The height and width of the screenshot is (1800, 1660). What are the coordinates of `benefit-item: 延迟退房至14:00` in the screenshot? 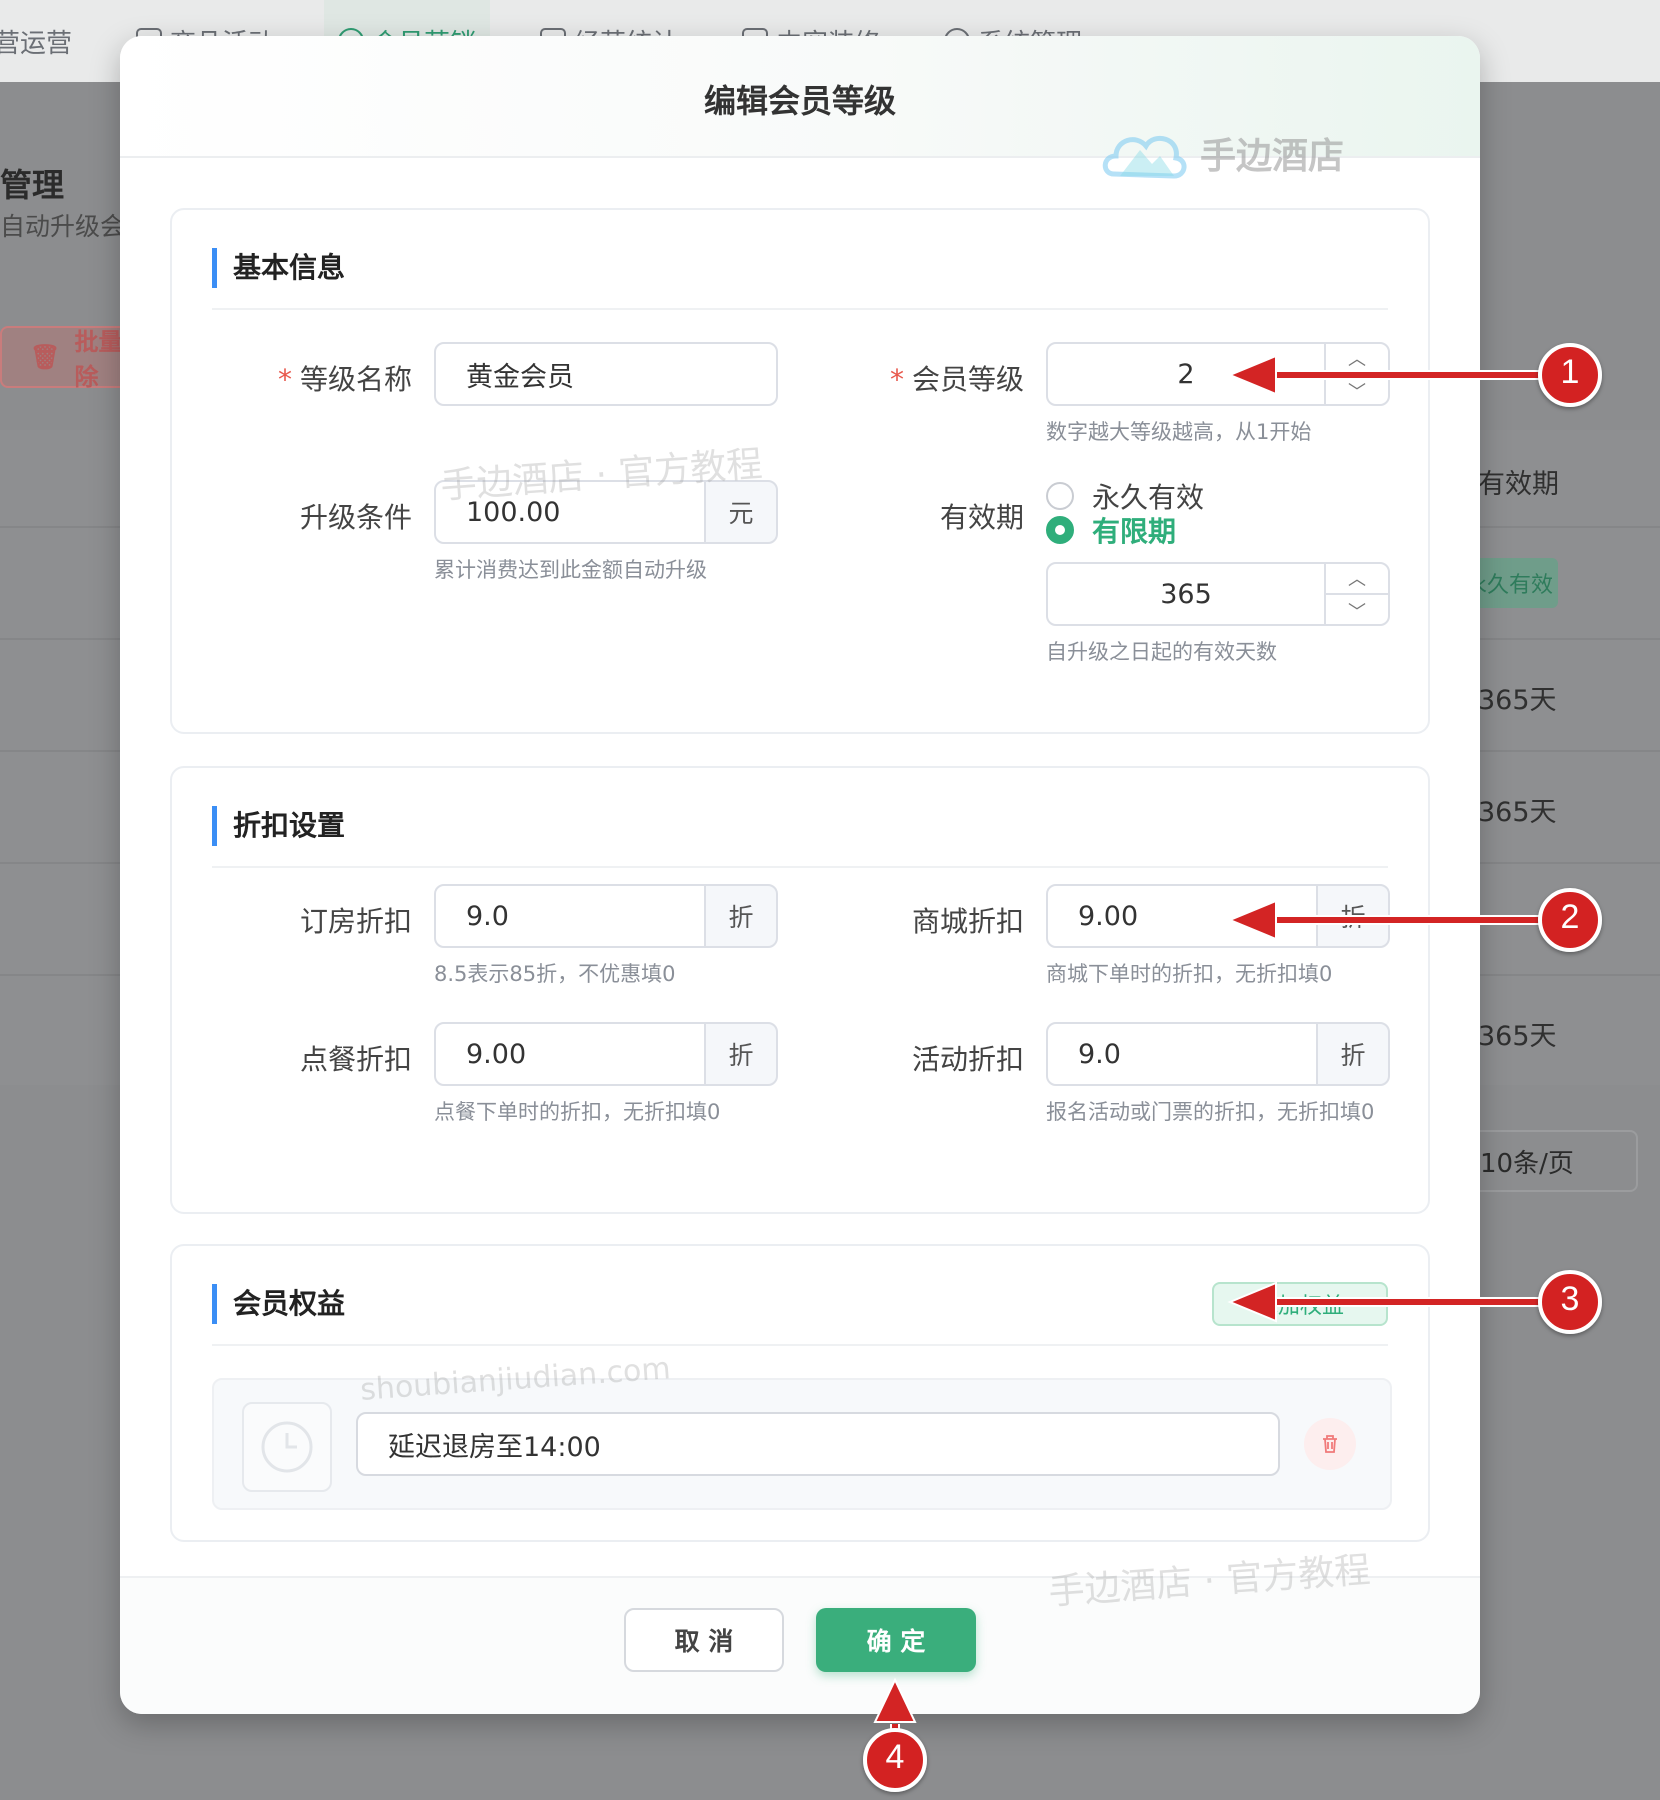 It's located at (802, 1444).